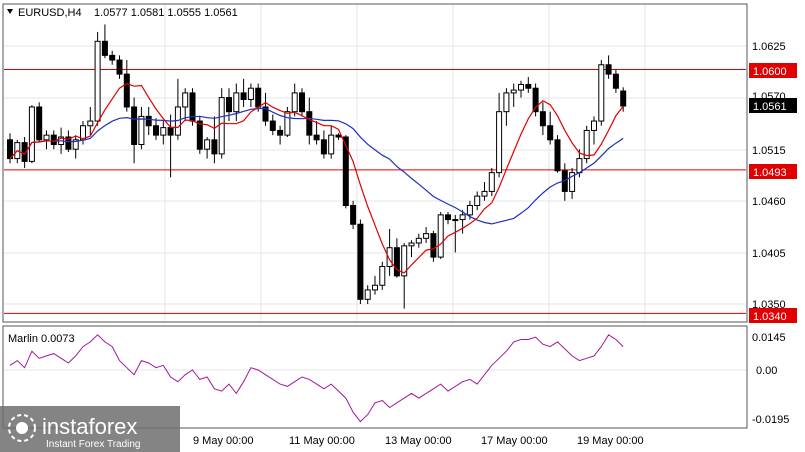 The width and height of the screenshot is (805, 452). Describe the element at coordinates (770, 107) in the screenshot. I see `svg-text: 1.0561` at that location.